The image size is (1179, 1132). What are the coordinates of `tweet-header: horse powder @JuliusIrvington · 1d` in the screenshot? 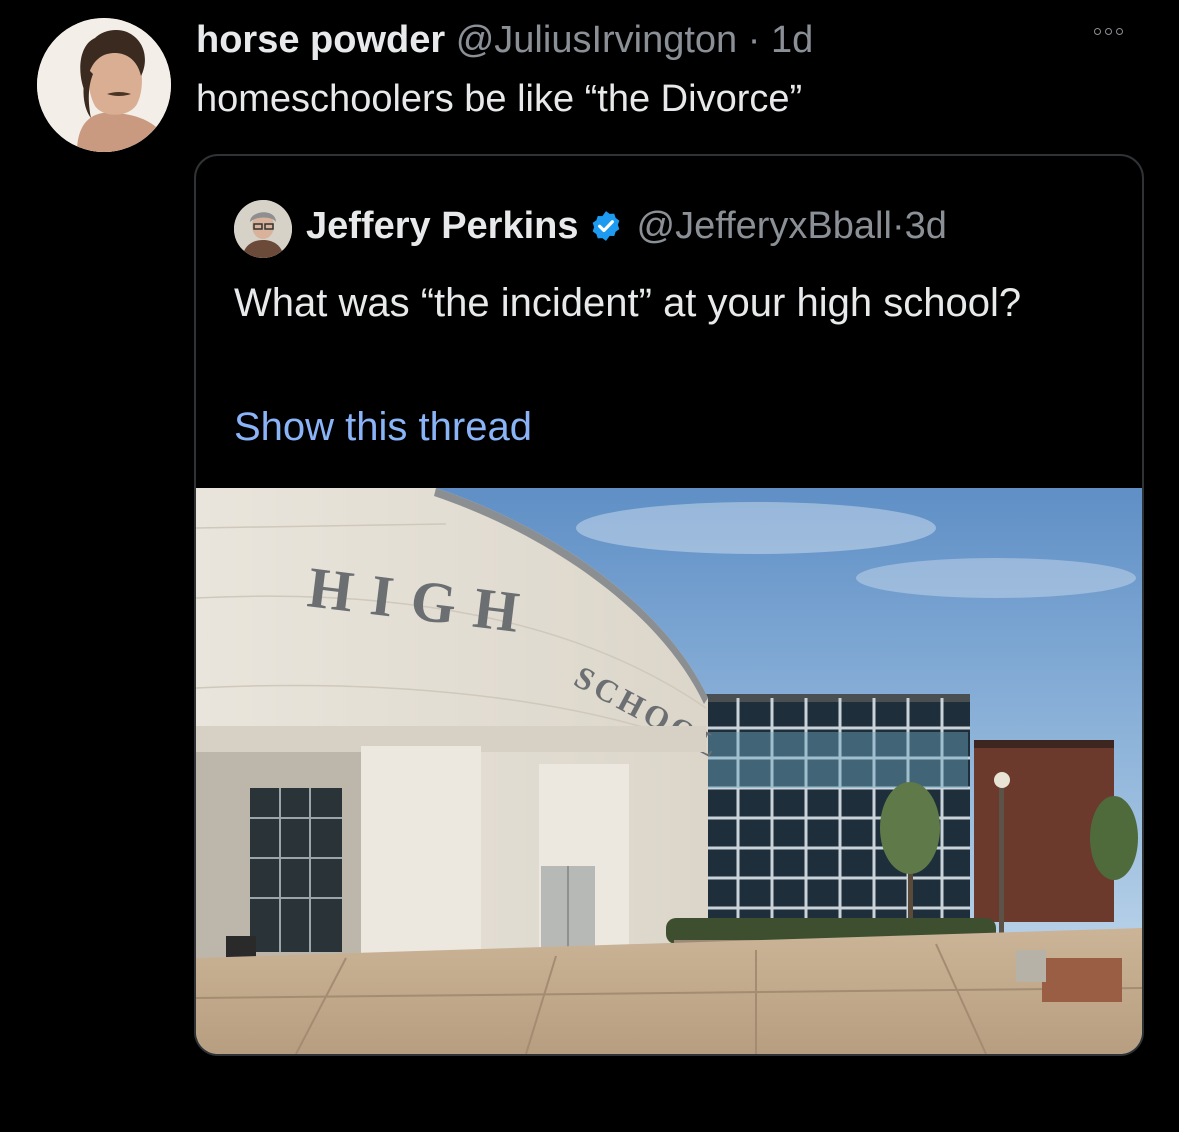 It's located at (504, 40).